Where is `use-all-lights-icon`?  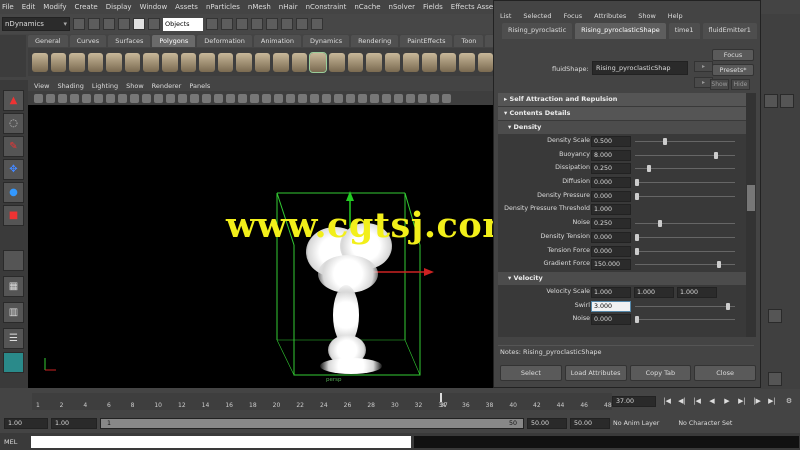 use-all-lights-icon is located at coordinates (218, 98).